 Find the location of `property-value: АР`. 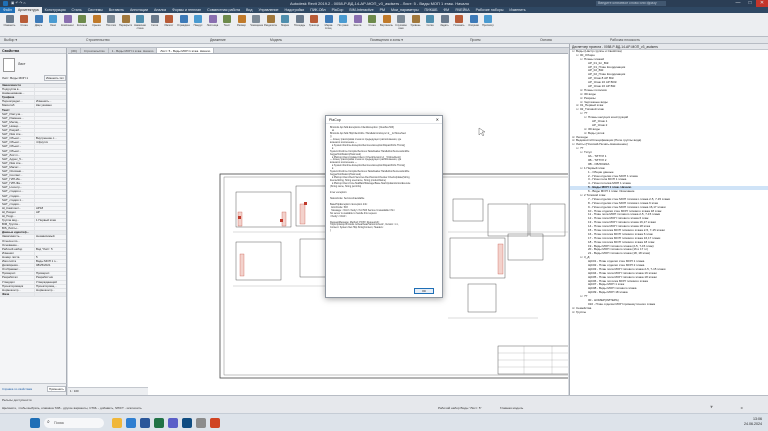

property-value: АР is located at coordinates (50, 212).